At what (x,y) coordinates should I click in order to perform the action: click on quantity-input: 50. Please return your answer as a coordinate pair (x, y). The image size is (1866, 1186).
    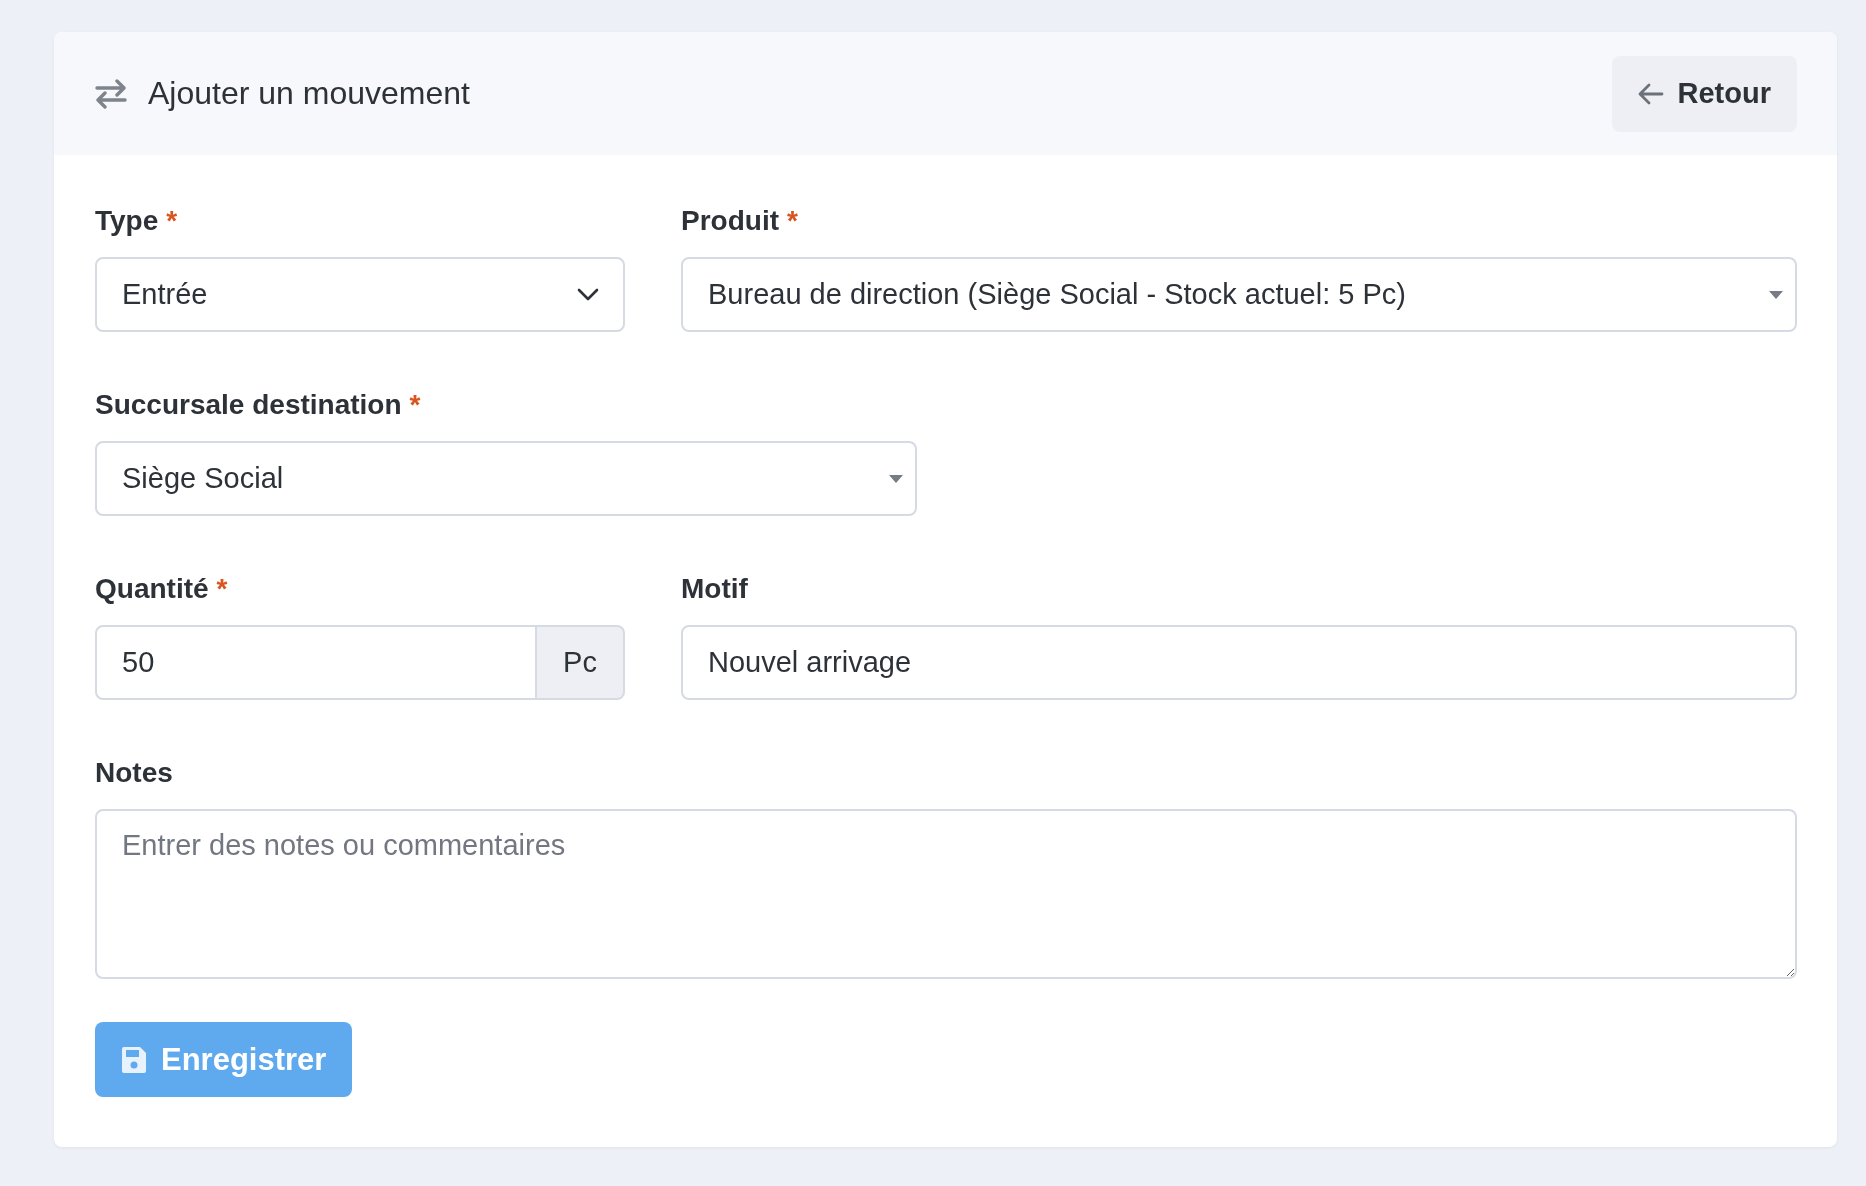
    Looking at the image, I should click on (316, 662).